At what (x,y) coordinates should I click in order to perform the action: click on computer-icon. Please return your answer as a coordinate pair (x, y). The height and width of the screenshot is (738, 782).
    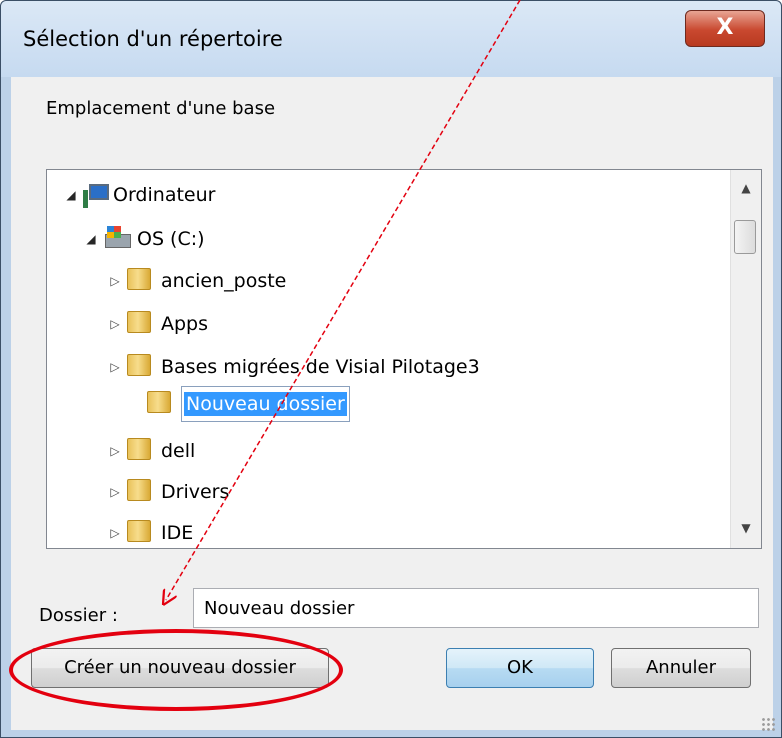
    Looking at the image, I should click on (96, 196).